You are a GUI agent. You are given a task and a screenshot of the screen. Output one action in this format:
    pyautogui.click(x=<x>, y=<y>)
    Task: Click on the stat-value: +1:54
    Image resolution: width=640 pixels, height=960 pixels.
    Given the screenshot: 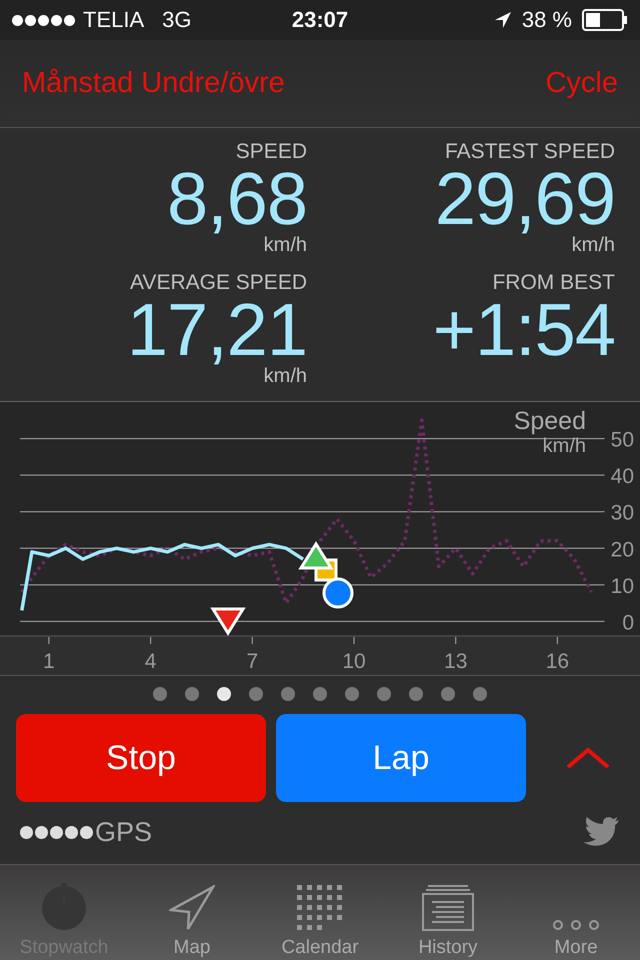 What is the action you would take?
    pyautogui.click(x=523, y=329)
    